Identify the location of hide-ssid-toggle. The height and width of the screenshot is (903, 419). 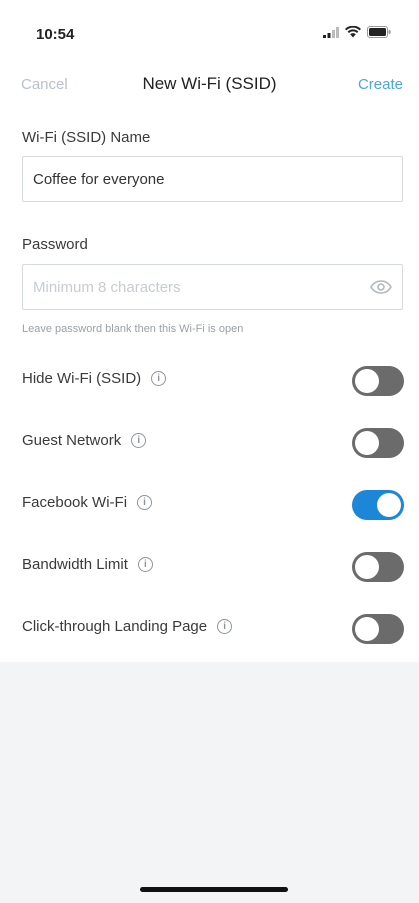
(378, 381).